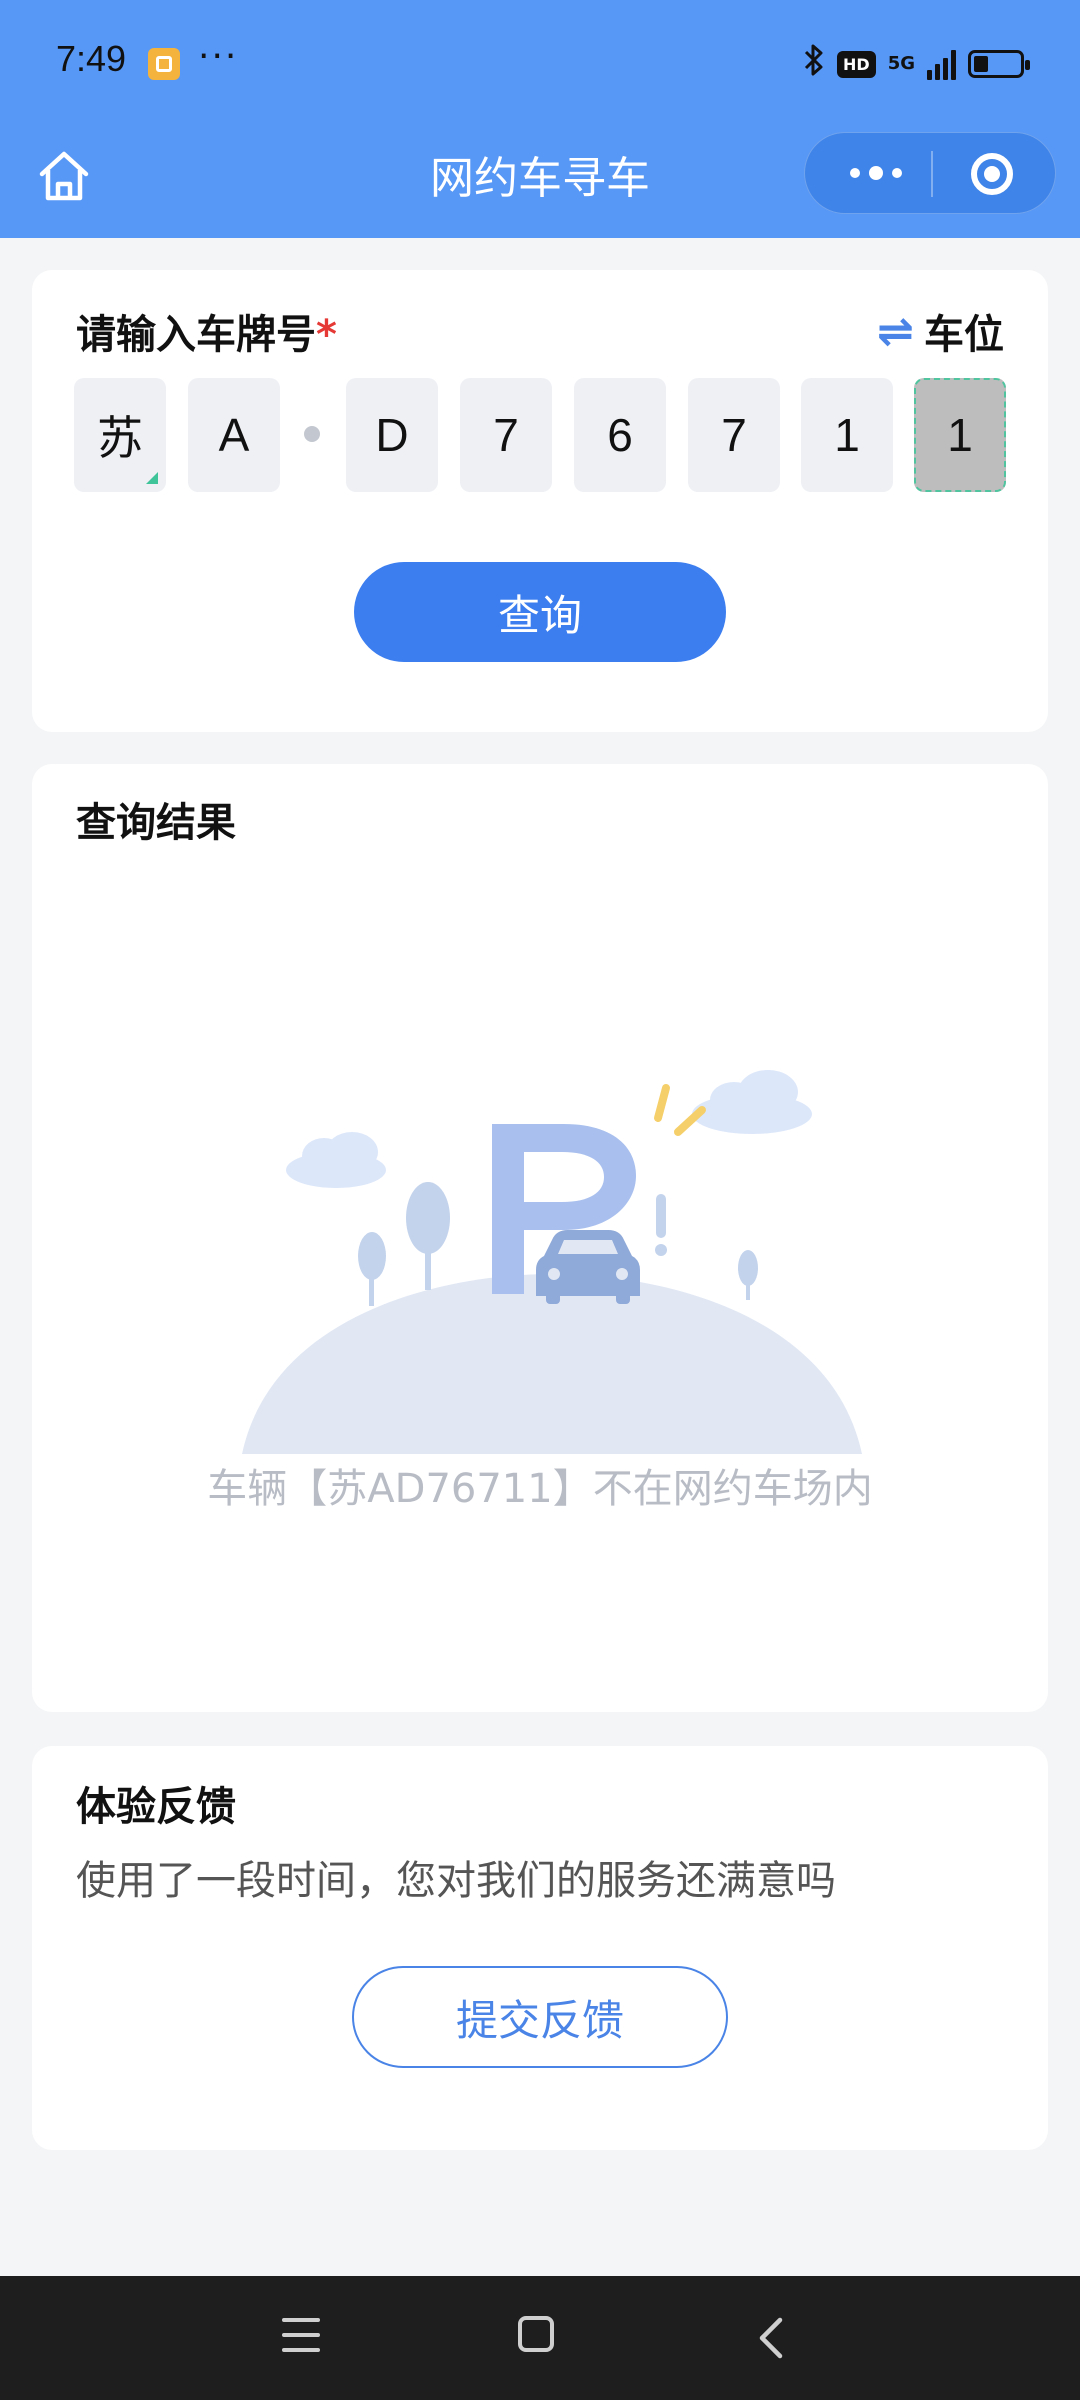  I want to click on capsule-divider, so click(932, 174).